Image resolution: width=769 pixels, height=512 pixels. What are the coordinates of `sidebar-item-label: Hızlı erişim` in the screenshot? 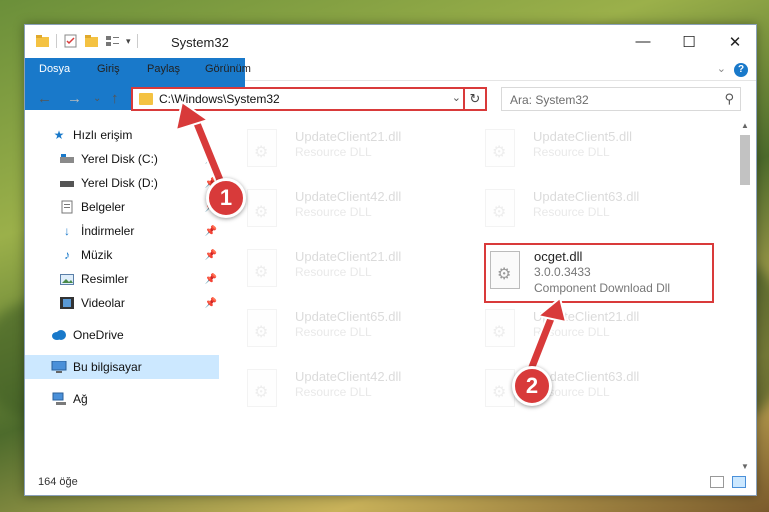 It's located at (103, 135).